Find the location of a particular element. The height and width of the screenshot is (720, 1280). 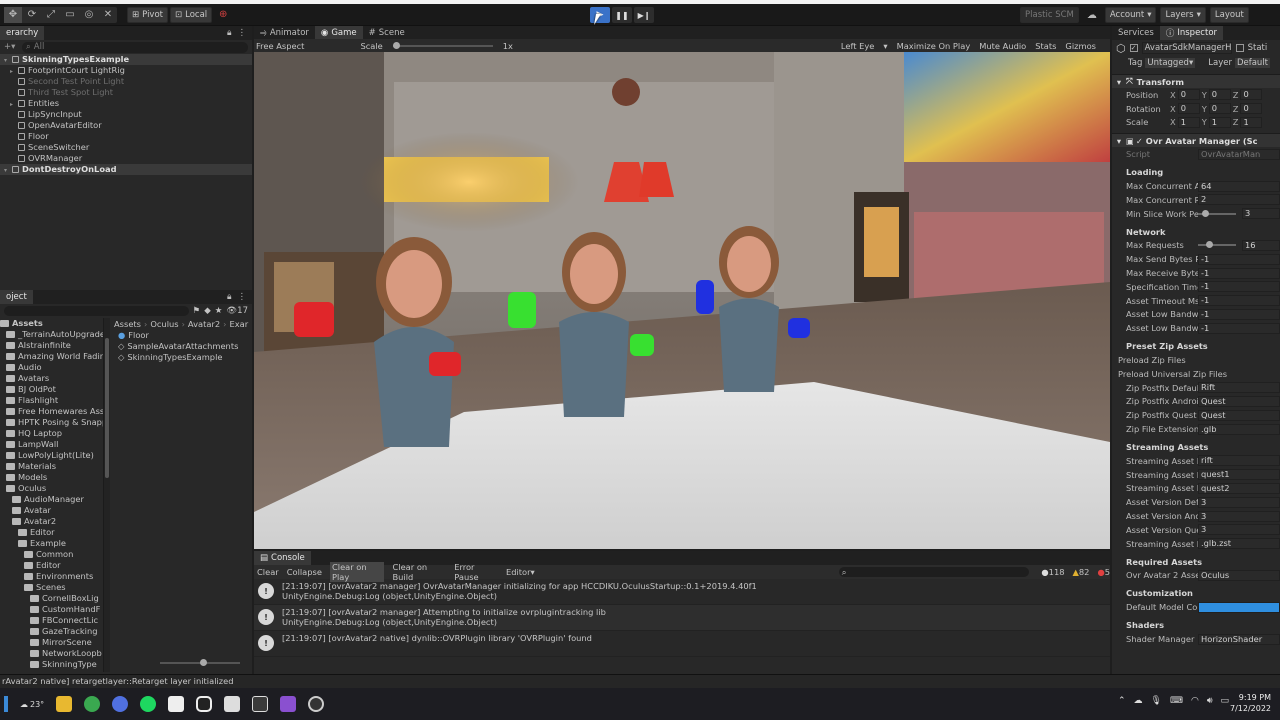

visual-studio-icon is located at coordinates (288, 704).